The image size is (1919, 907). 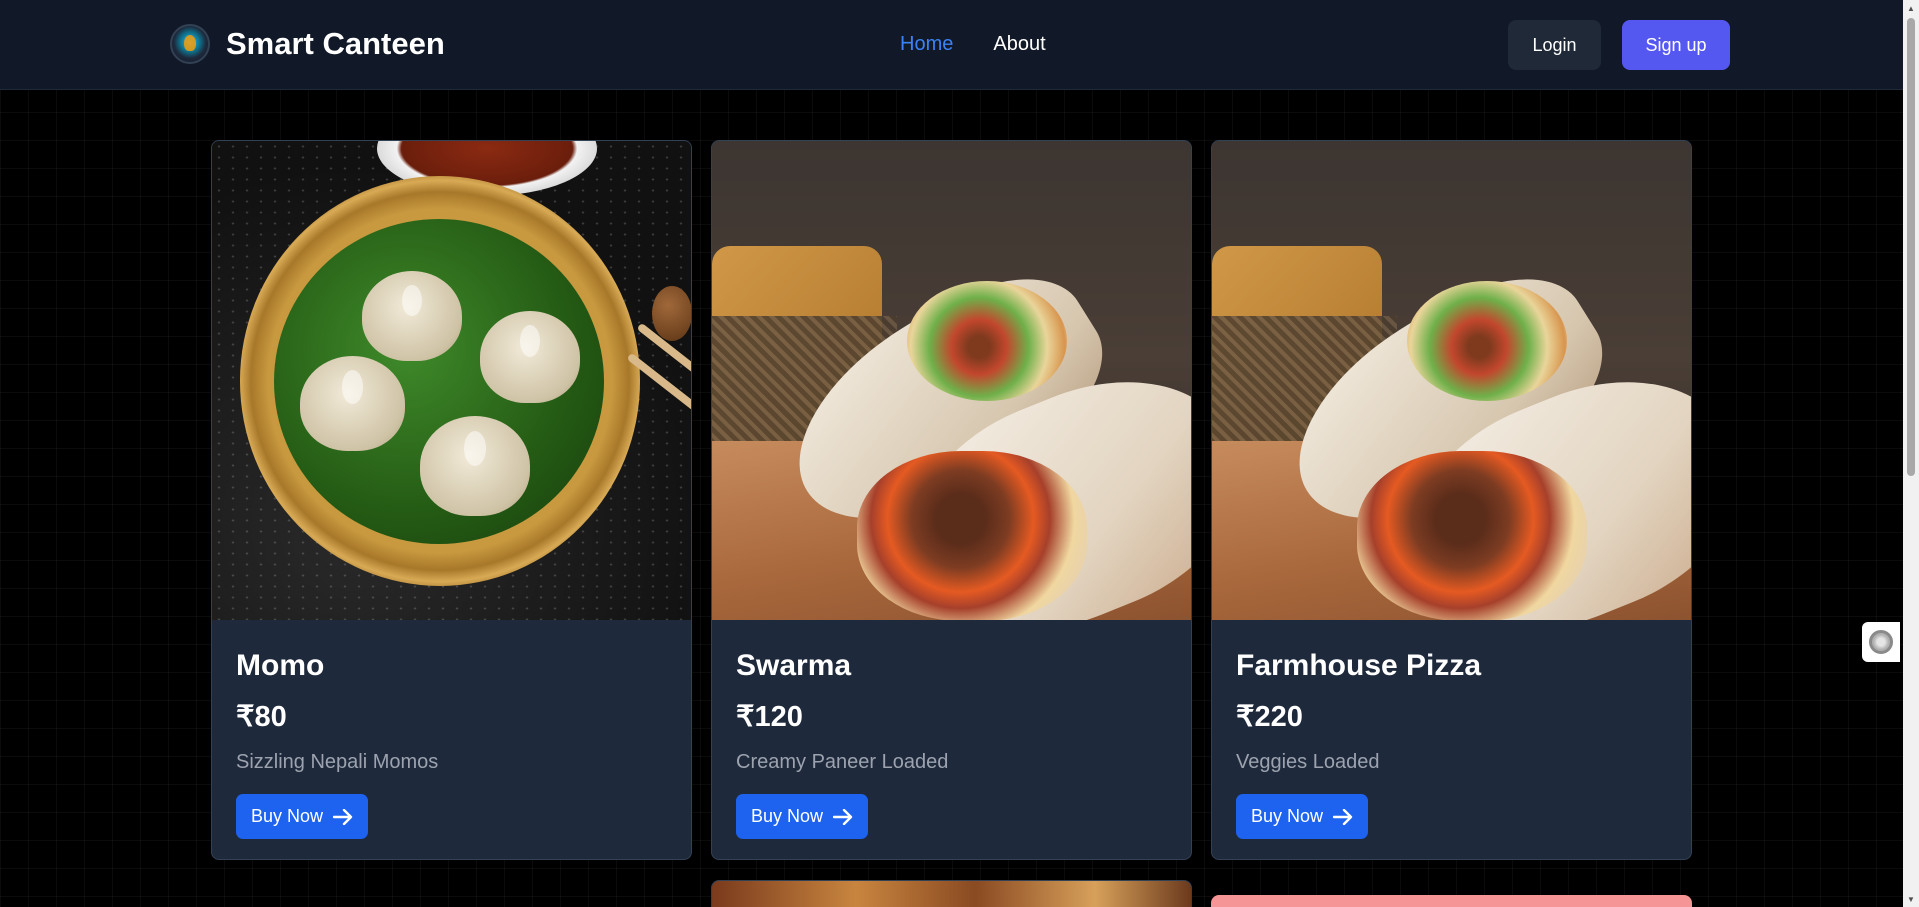 I want to click on buy-now-button-swarma: Buy Now, so click(x=802, y=816).